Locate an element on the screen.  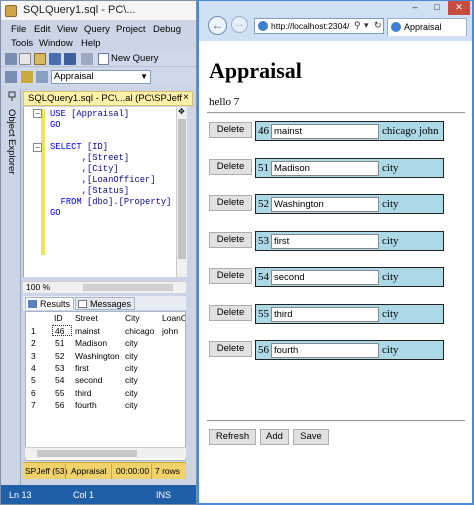
grid-cell: 51 is located at coordinates (59, 343).